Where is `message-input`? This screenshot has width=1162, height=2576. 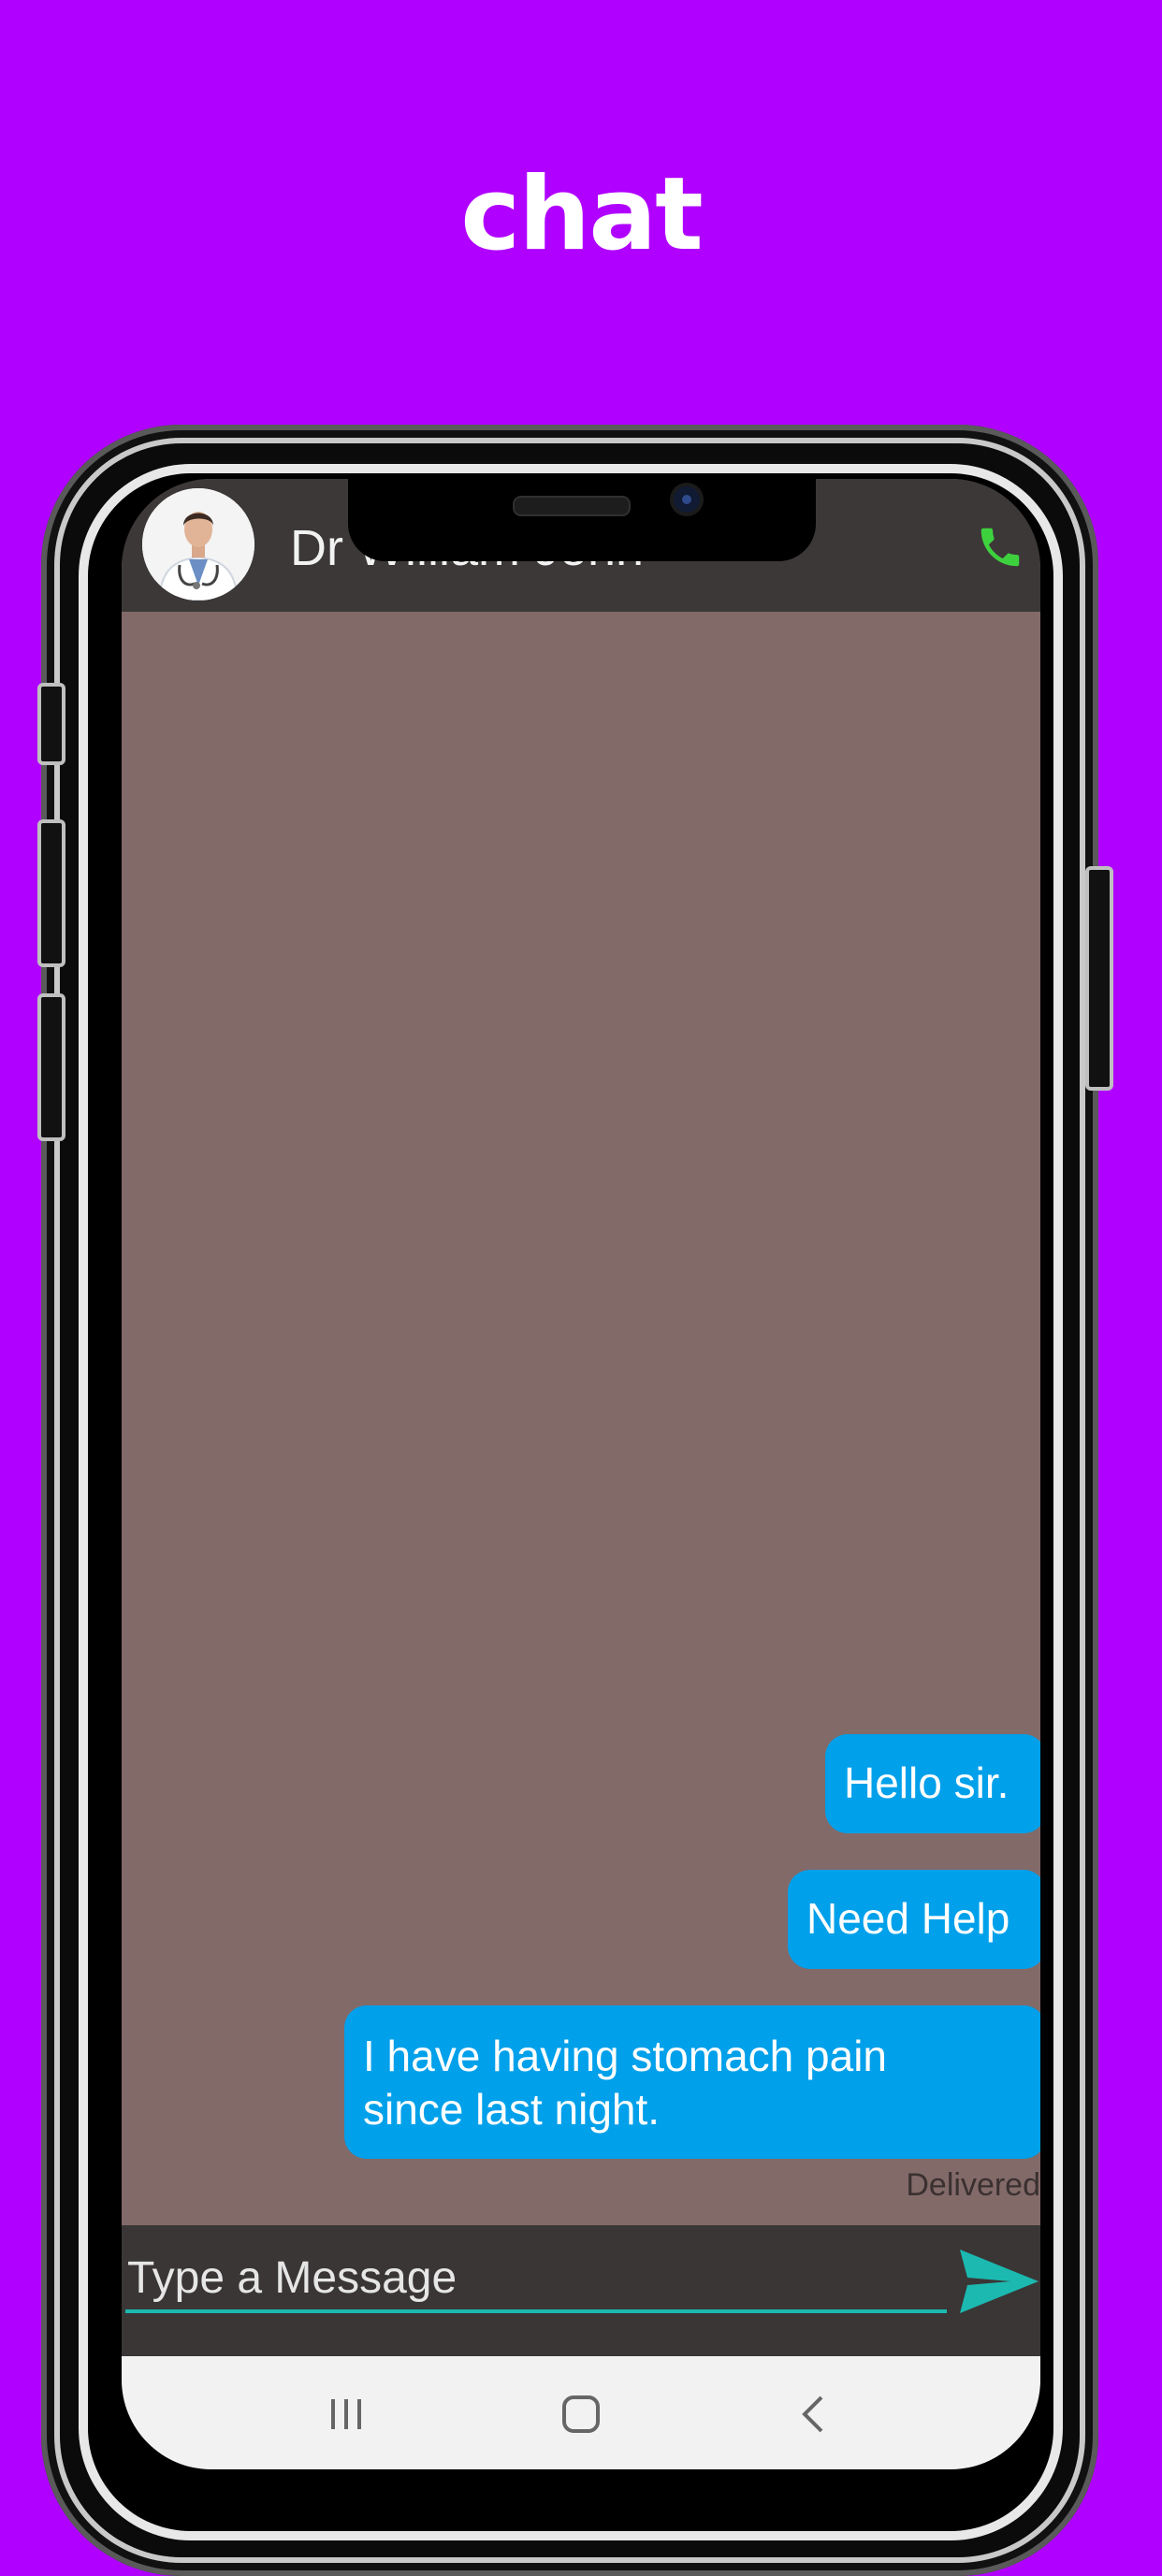 message-input is located at coordinates (536, 2279).